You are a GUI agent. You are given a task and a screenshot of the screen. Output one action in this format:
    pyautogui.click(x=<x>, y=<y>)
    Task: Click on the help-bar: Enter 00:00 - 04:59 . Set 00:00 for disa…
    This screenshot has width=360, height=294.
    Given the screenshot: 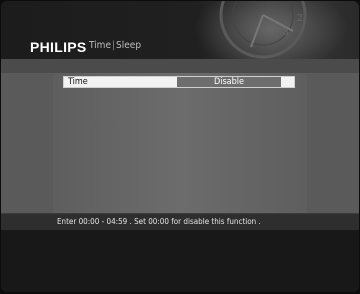 What is the action you would take?
    pyautogui.click(x=180, y=221)
    